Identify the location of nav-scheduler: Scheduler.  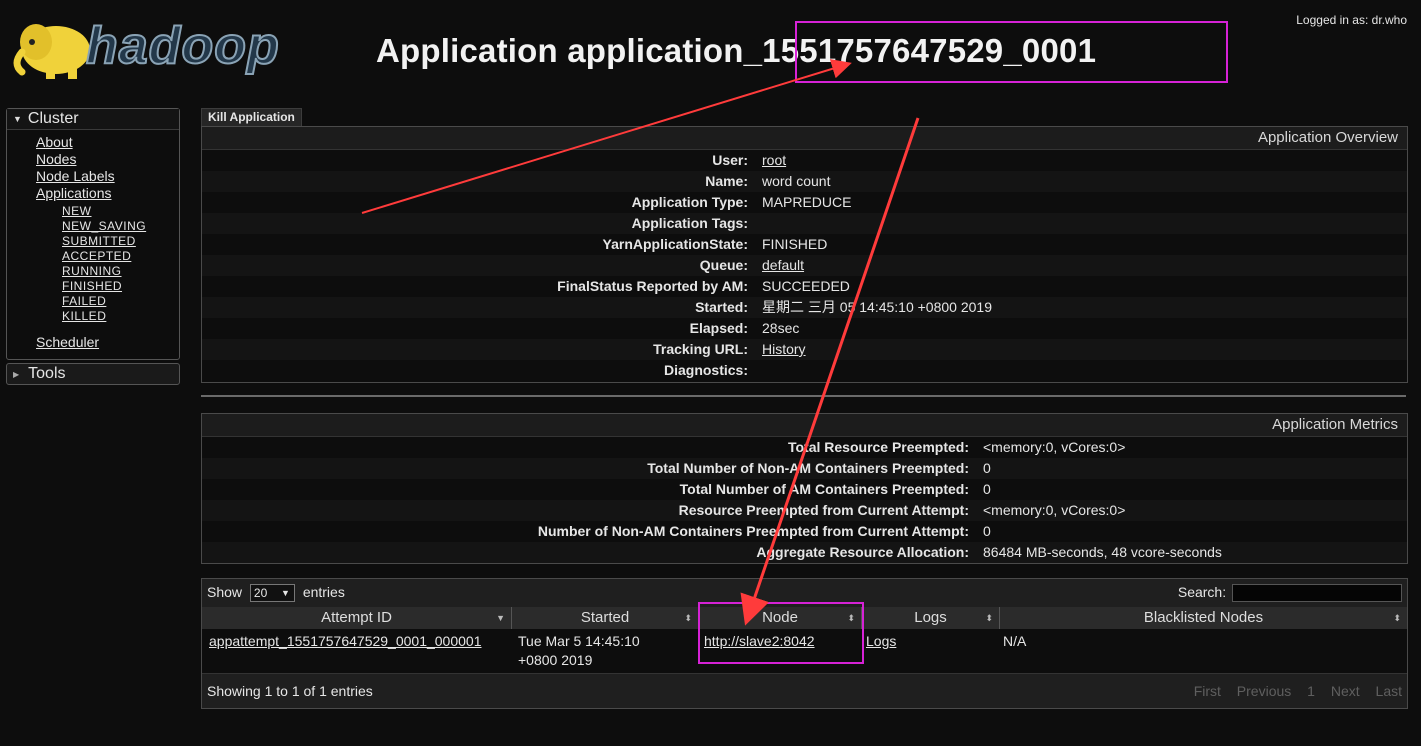
(107, 342).